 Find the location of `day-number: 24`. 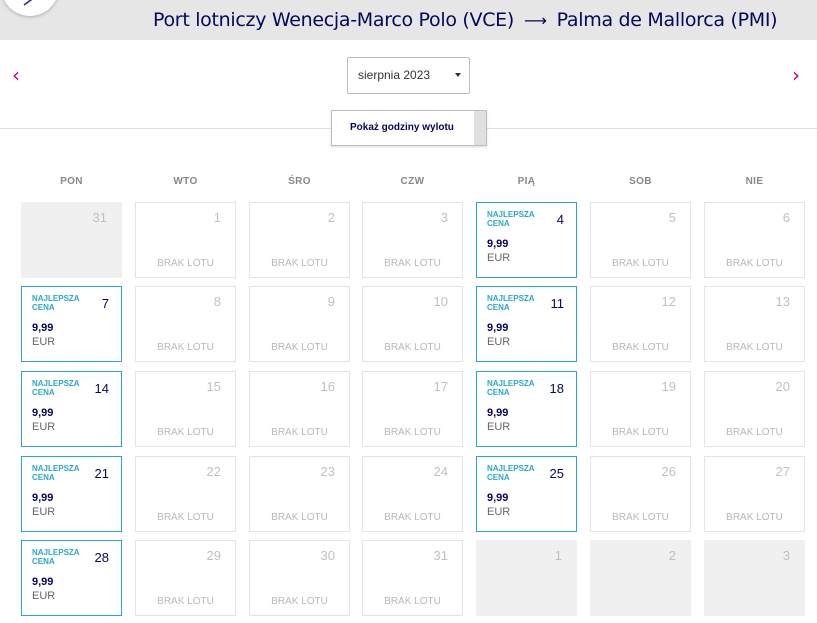

day-number: 24 is located at coordinates (440, 471).